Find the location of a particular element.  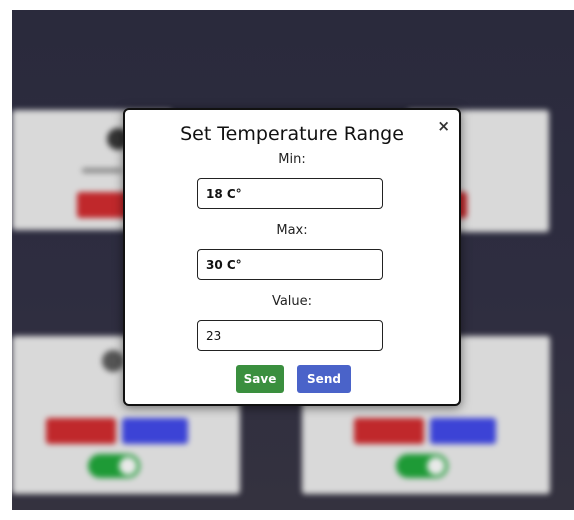

device-label is located at coordinates (102, 170).